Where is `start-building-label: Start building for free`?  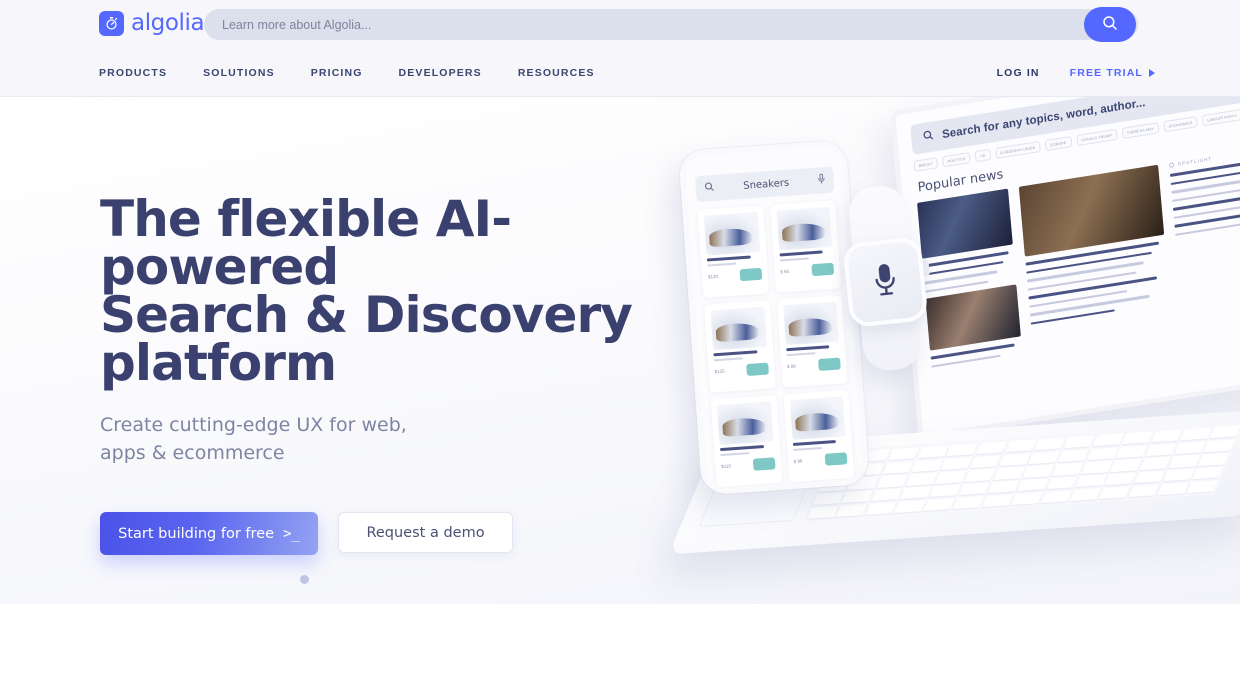 start-building-label: Start building for free is located at coordinates (196, 533).